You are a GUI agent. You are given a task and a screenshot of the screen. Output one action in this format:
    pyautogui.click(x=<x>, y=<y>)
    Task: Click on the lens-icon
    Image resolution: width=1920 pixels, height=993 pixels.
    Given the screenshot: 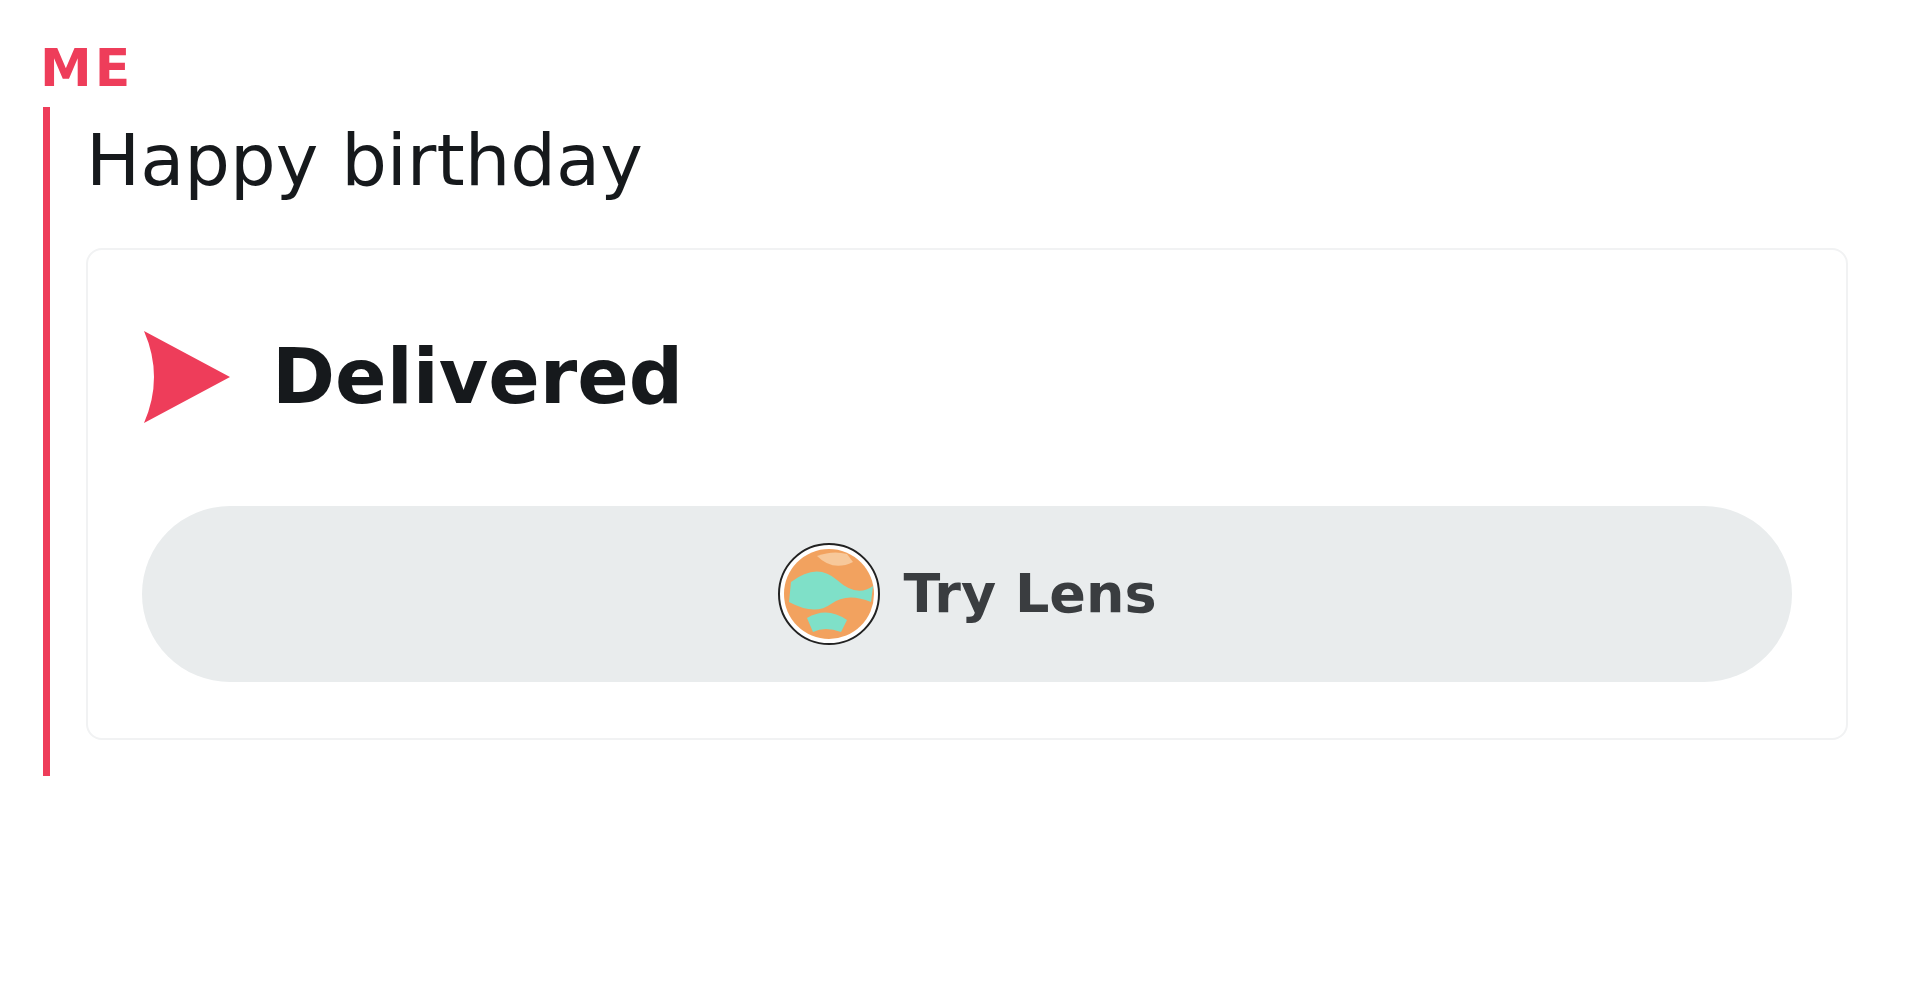 What is the action you would take?
    pyautogui.click(x=829, y=593)
    